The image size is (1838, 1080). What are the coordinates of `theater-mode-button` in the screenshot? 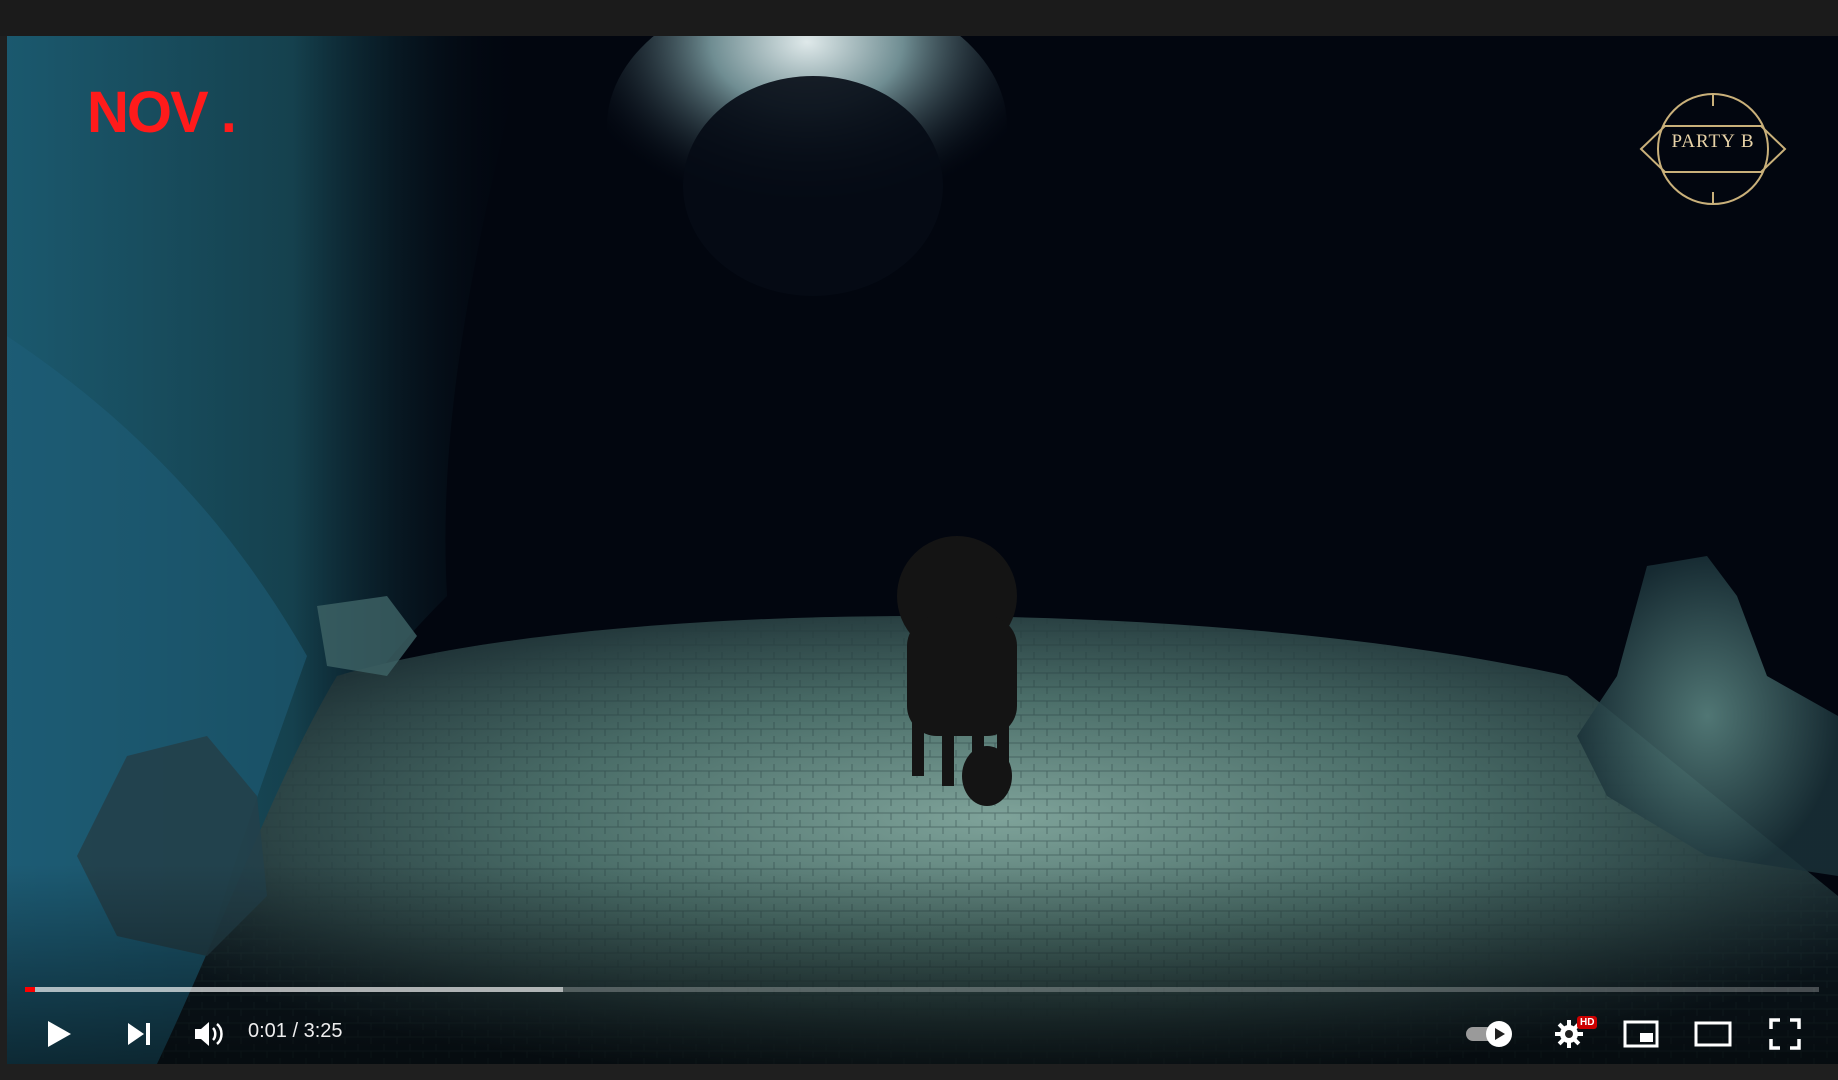 It's located at (1713, 1034).